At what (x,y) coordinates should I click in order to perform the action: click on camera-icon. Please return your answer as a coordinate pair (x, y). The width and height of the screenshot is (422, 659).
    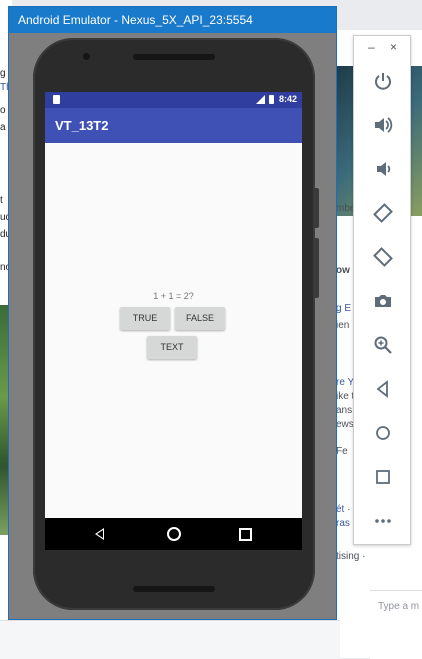
    Looking at the image, I should click on (383, 301).